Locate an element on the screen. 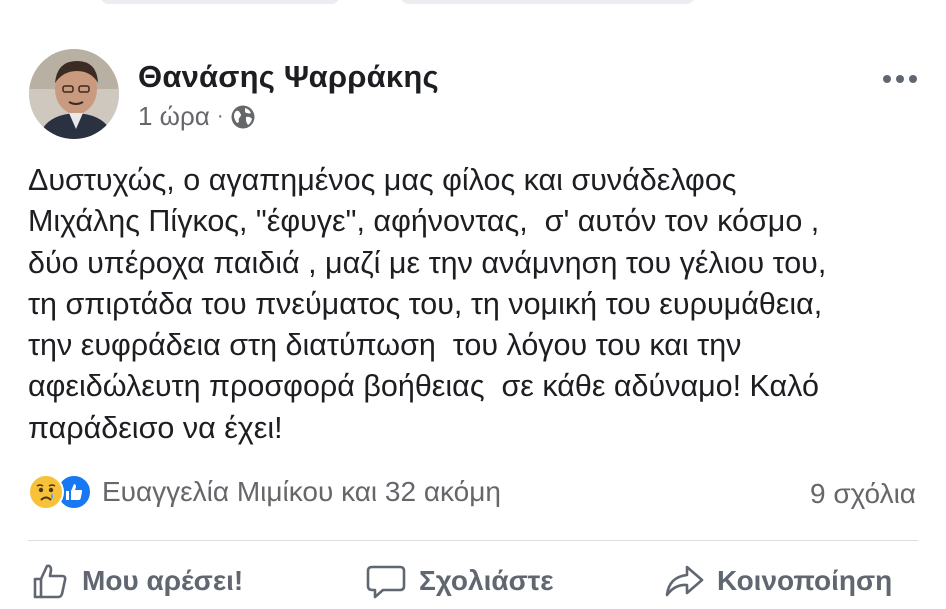 This screenshot has width=946, height=609. profile-photo is located at coordinates (74, 94).